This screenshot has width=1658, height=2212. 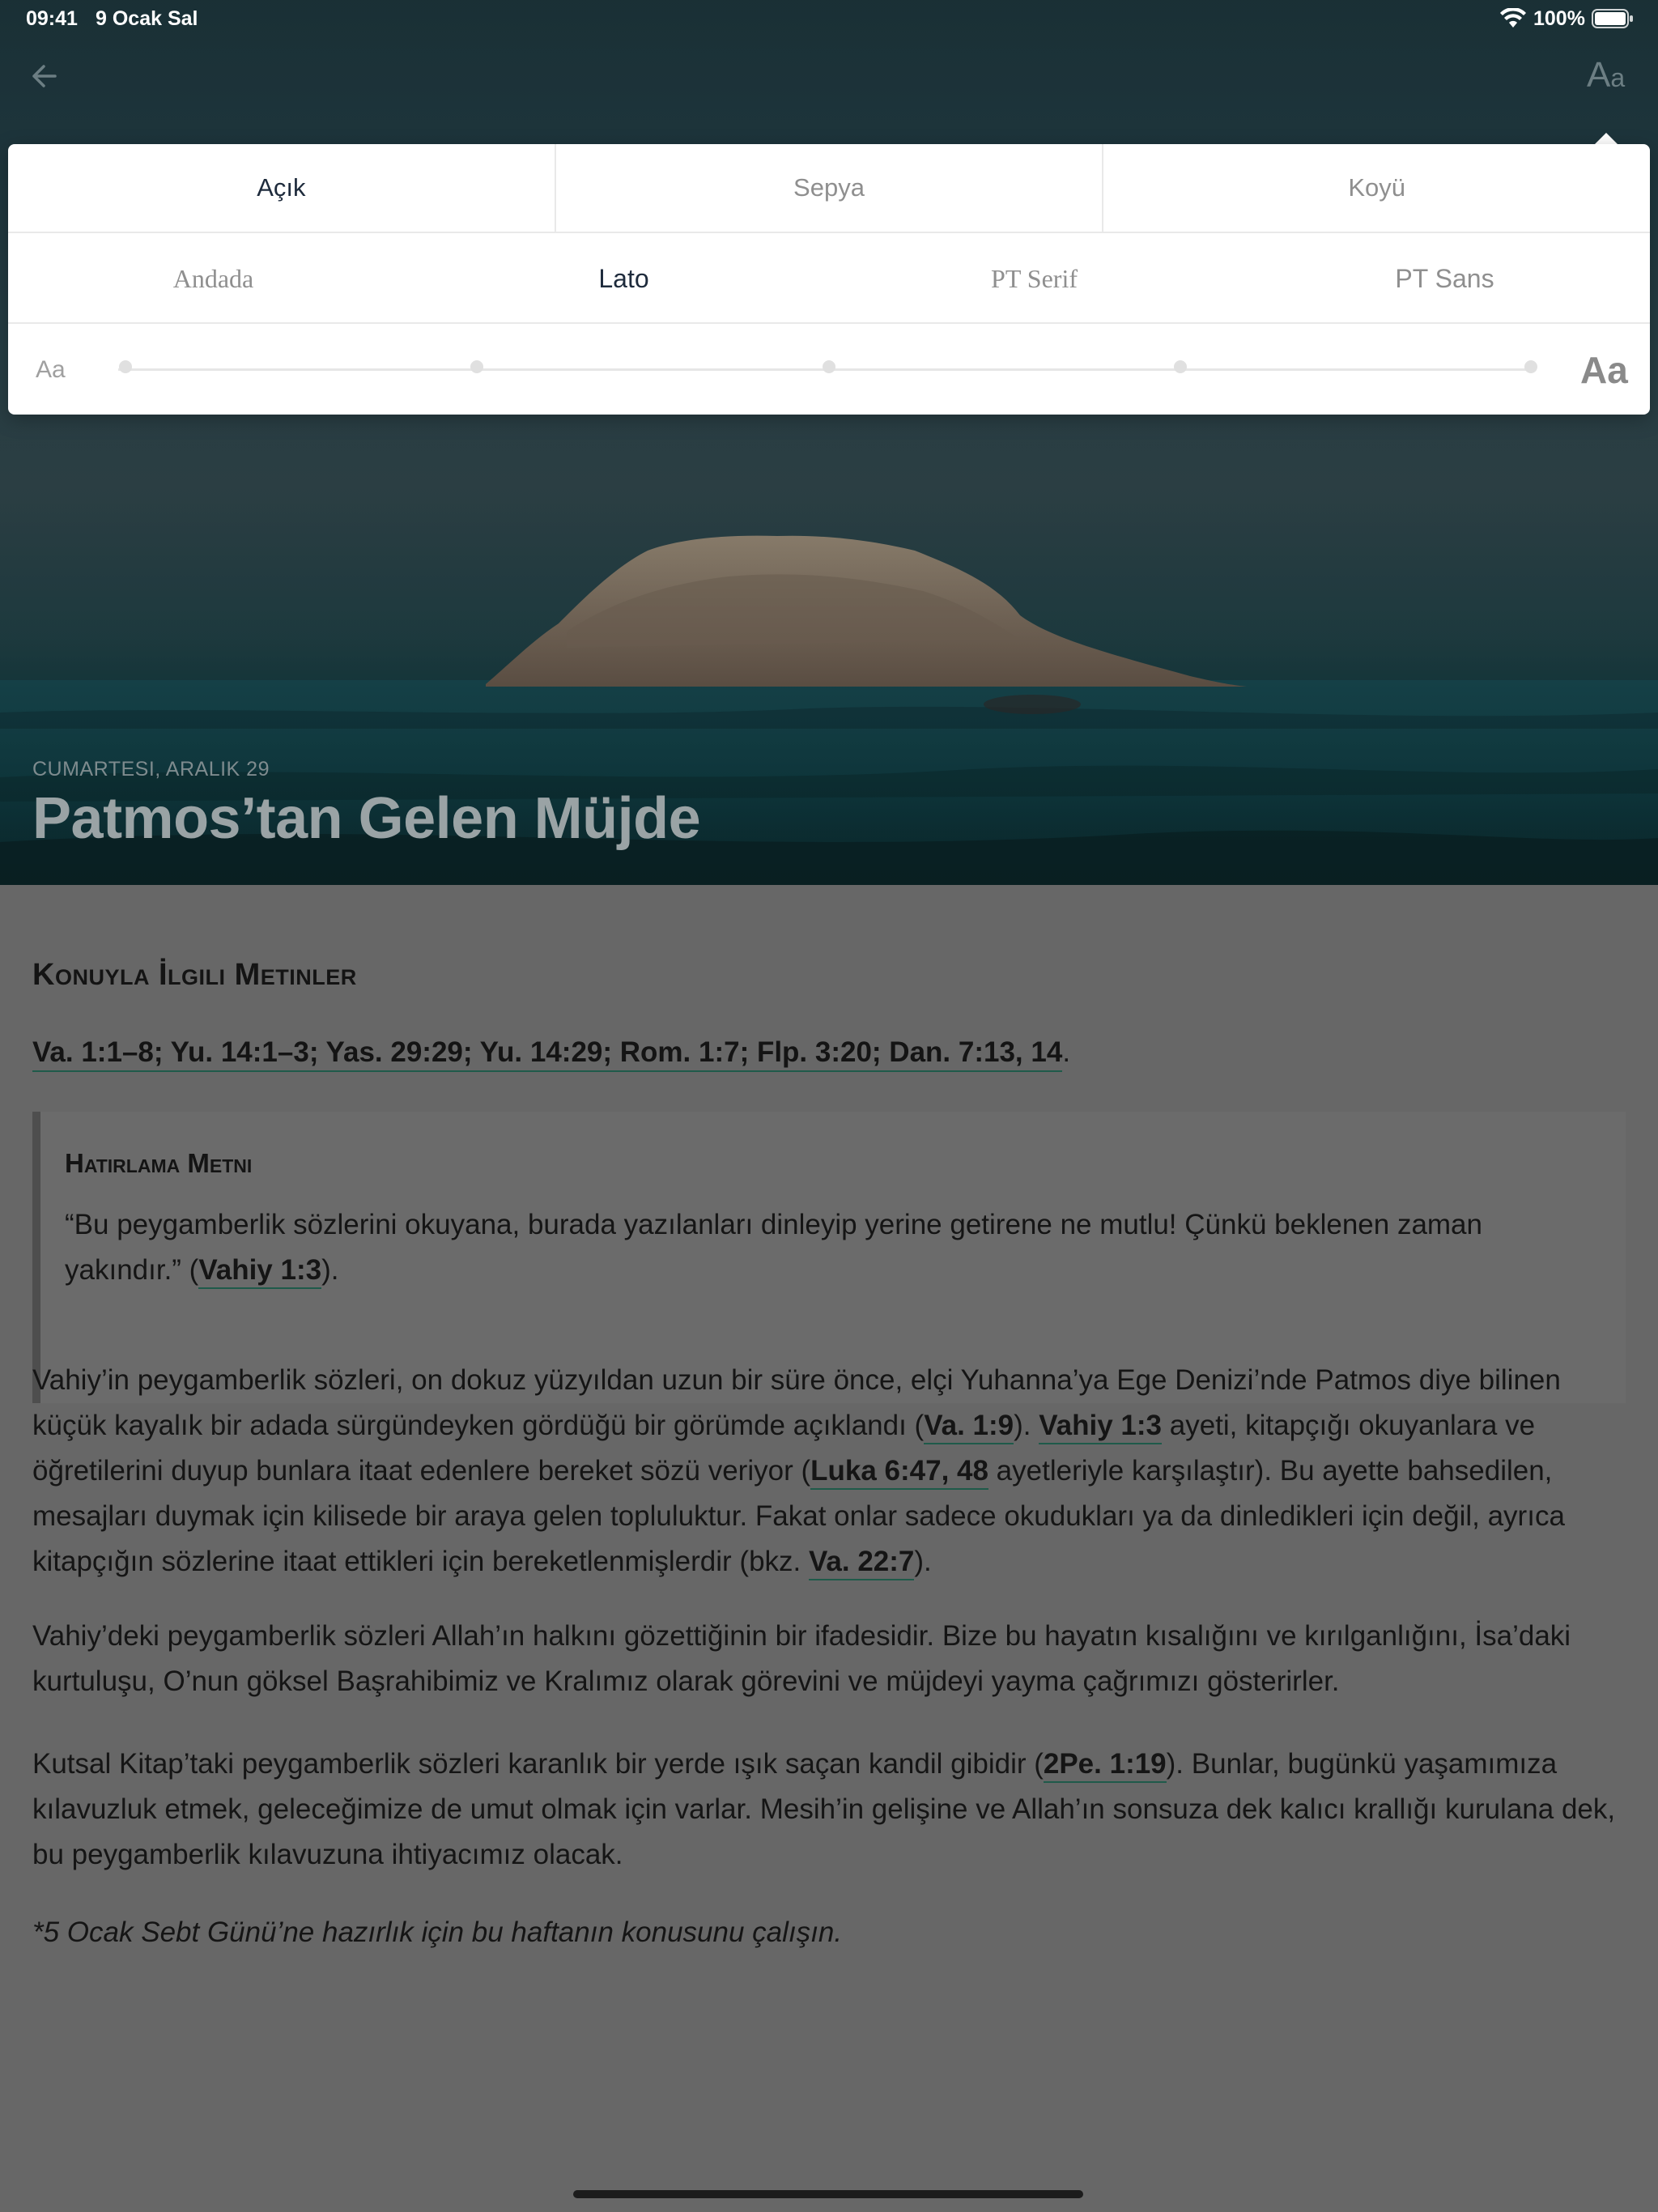 What do you see at coordinates (969, 1427) in the screenshot?
I see `verse-link-va-1-9: Va. 1:9` at bounding box center [969, 1427].